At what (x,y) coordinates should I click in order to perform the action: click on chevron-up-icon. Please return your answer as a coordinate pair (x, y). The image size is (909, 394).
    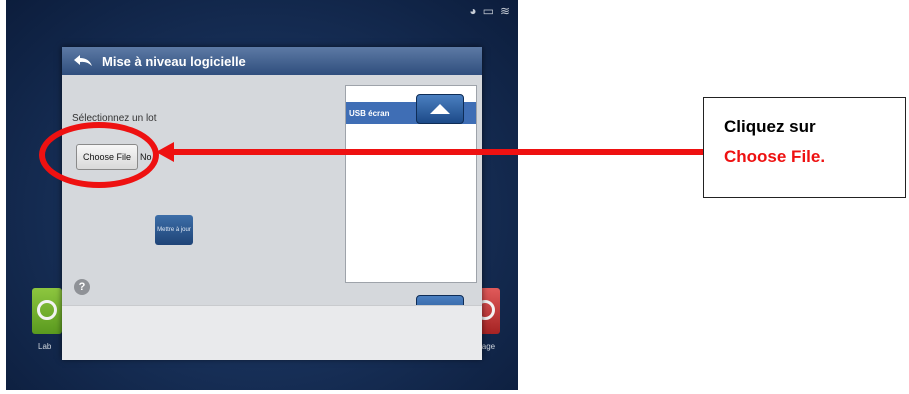
    Looking at the image, I should click on (440, 109).